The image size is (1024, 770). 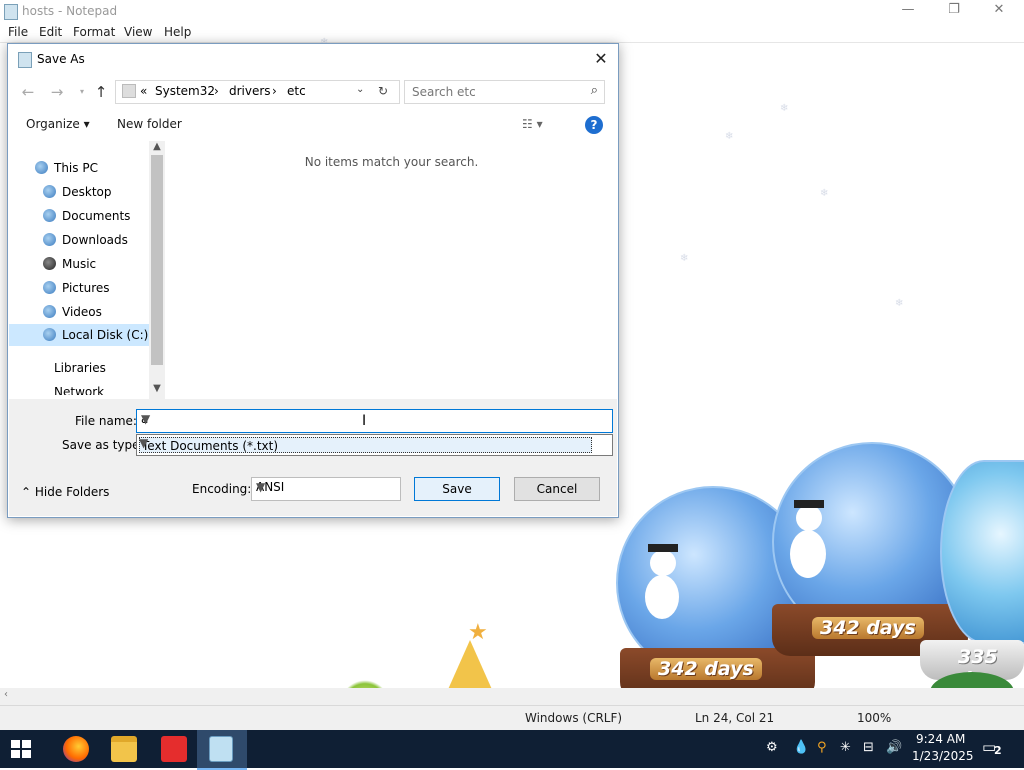 I want to click on encoding-select: ANSI ▼, so click(x=326, y=489).